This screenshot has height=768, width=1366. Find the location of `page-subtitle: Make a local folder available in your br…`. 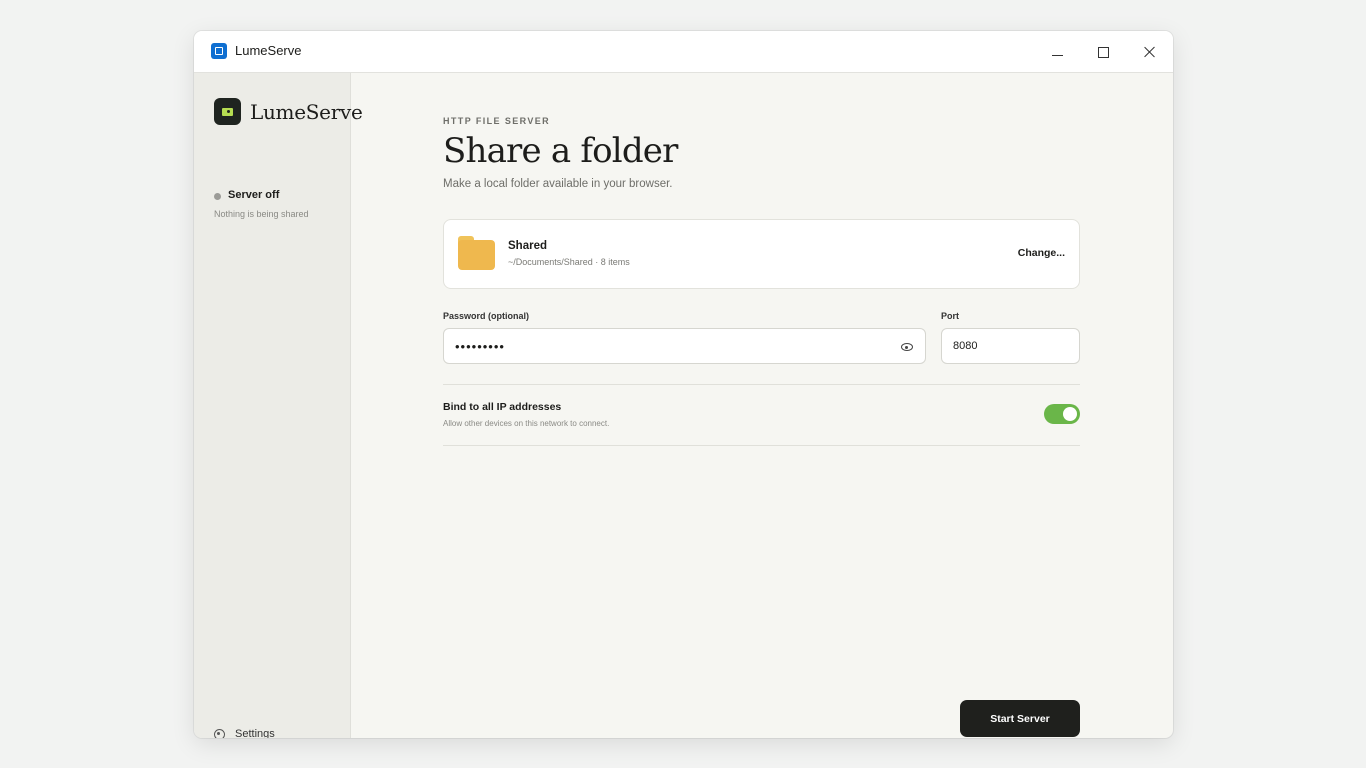

page-subtitle: Make a local folder available in your br… is located at coordinates (558, 184).